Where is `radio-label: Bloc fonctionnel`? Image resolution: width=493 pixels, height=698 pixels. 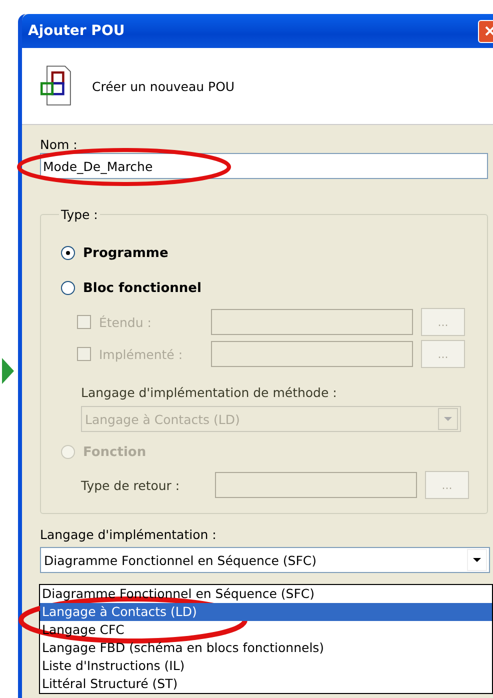
radio-label: Bloc fonctionnel is located at coordinates (142, 288).